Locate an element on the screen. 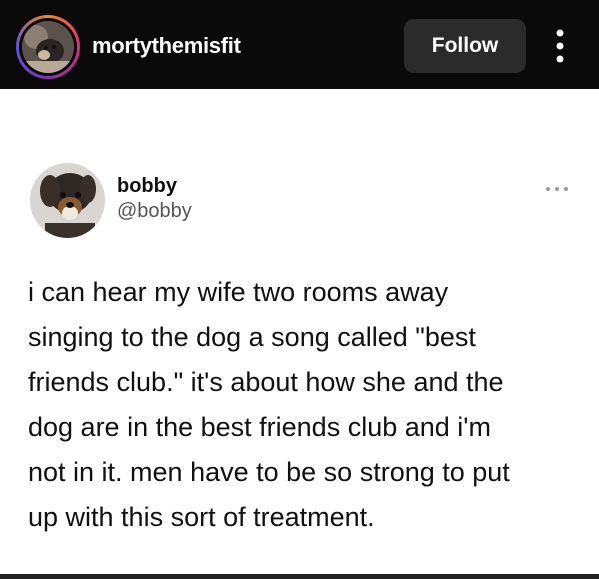 The width and height of the screenshot is (599, 579). tweet-line: i can hear my wife two rooms away is located at coordinates (238, 292).